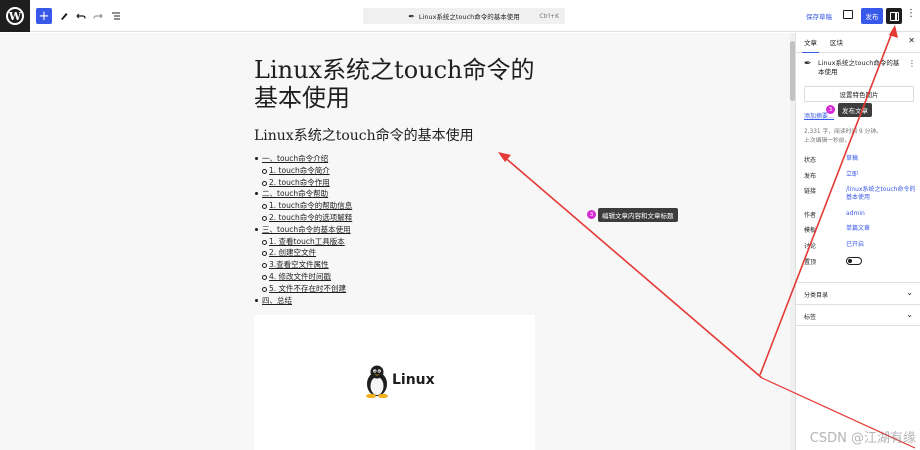 This screenshot has height=450, width=920. What do you see at coordinates (848, 14) in the screenshot?
I see `preview-icon` at bounding box center [848, 14].